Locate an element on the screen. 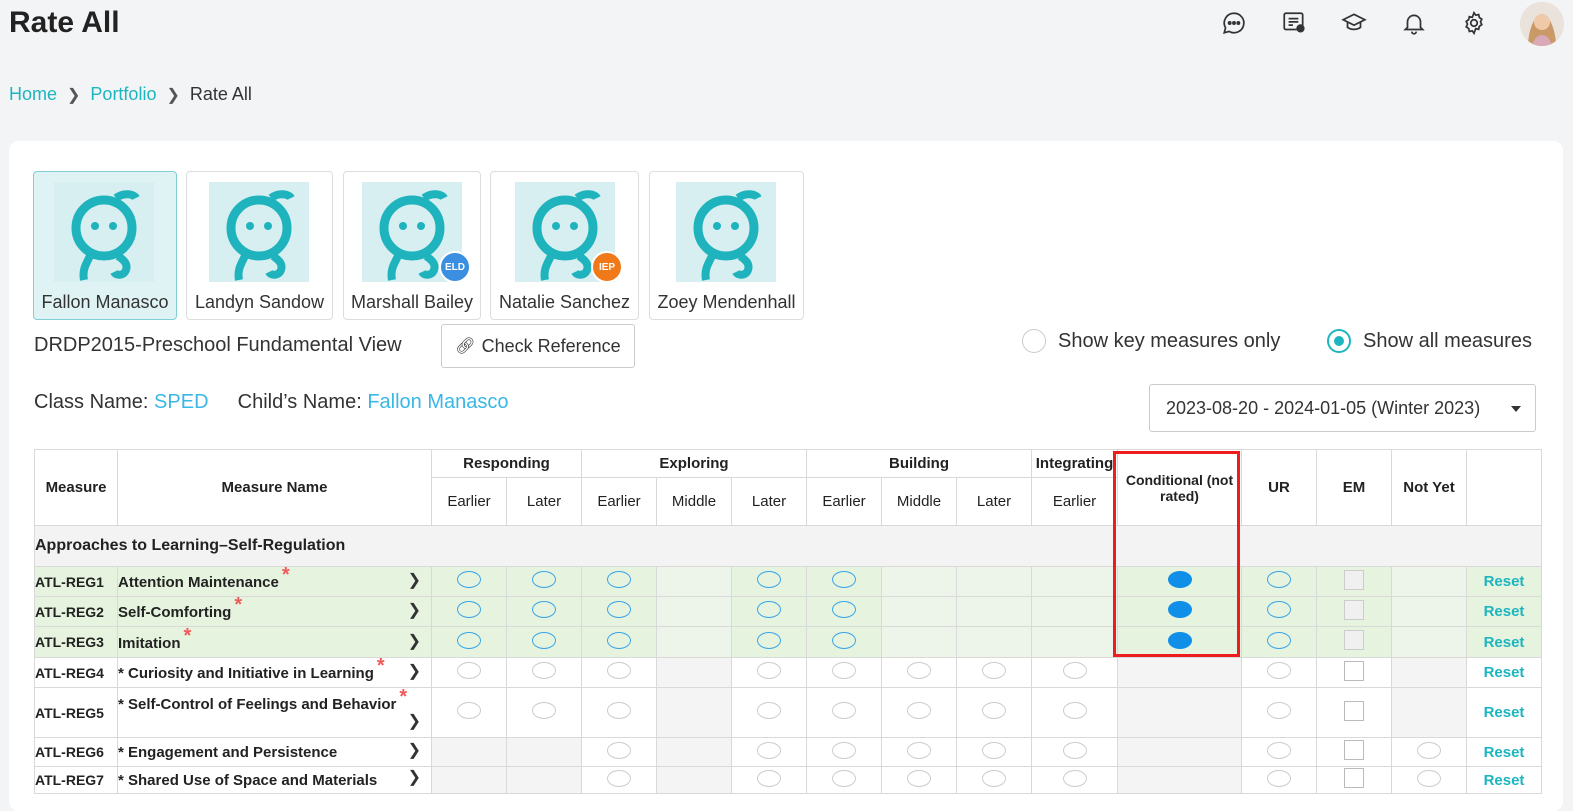 The image size is (1573, 811). measure-name: Imitation * ❯ is located at coordinates (274, 641).